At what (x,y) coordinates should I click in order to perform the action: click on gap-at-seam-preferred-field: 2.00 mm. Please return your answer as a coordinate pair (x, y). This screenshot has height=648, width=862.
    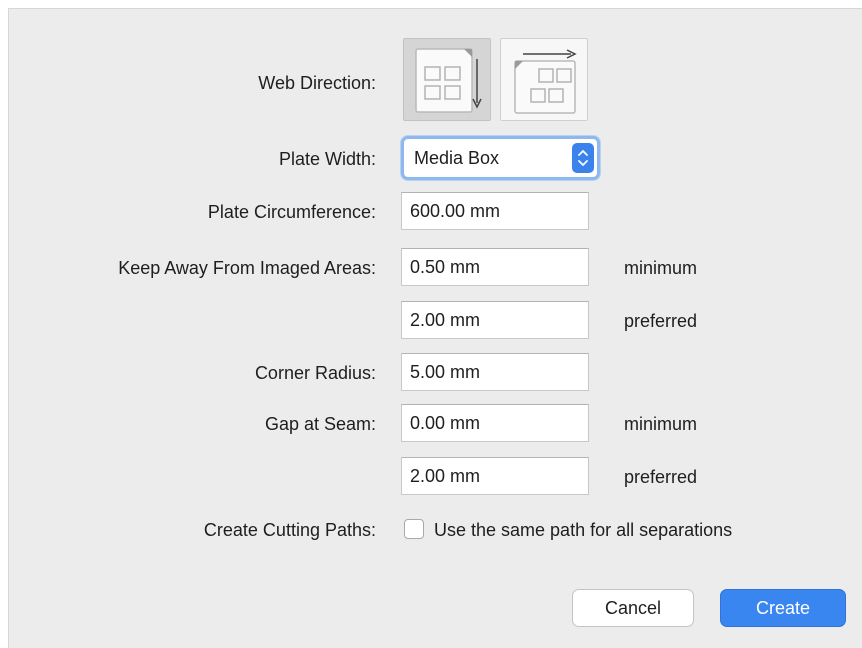
    Looking at the image, I should click on (495, 476).